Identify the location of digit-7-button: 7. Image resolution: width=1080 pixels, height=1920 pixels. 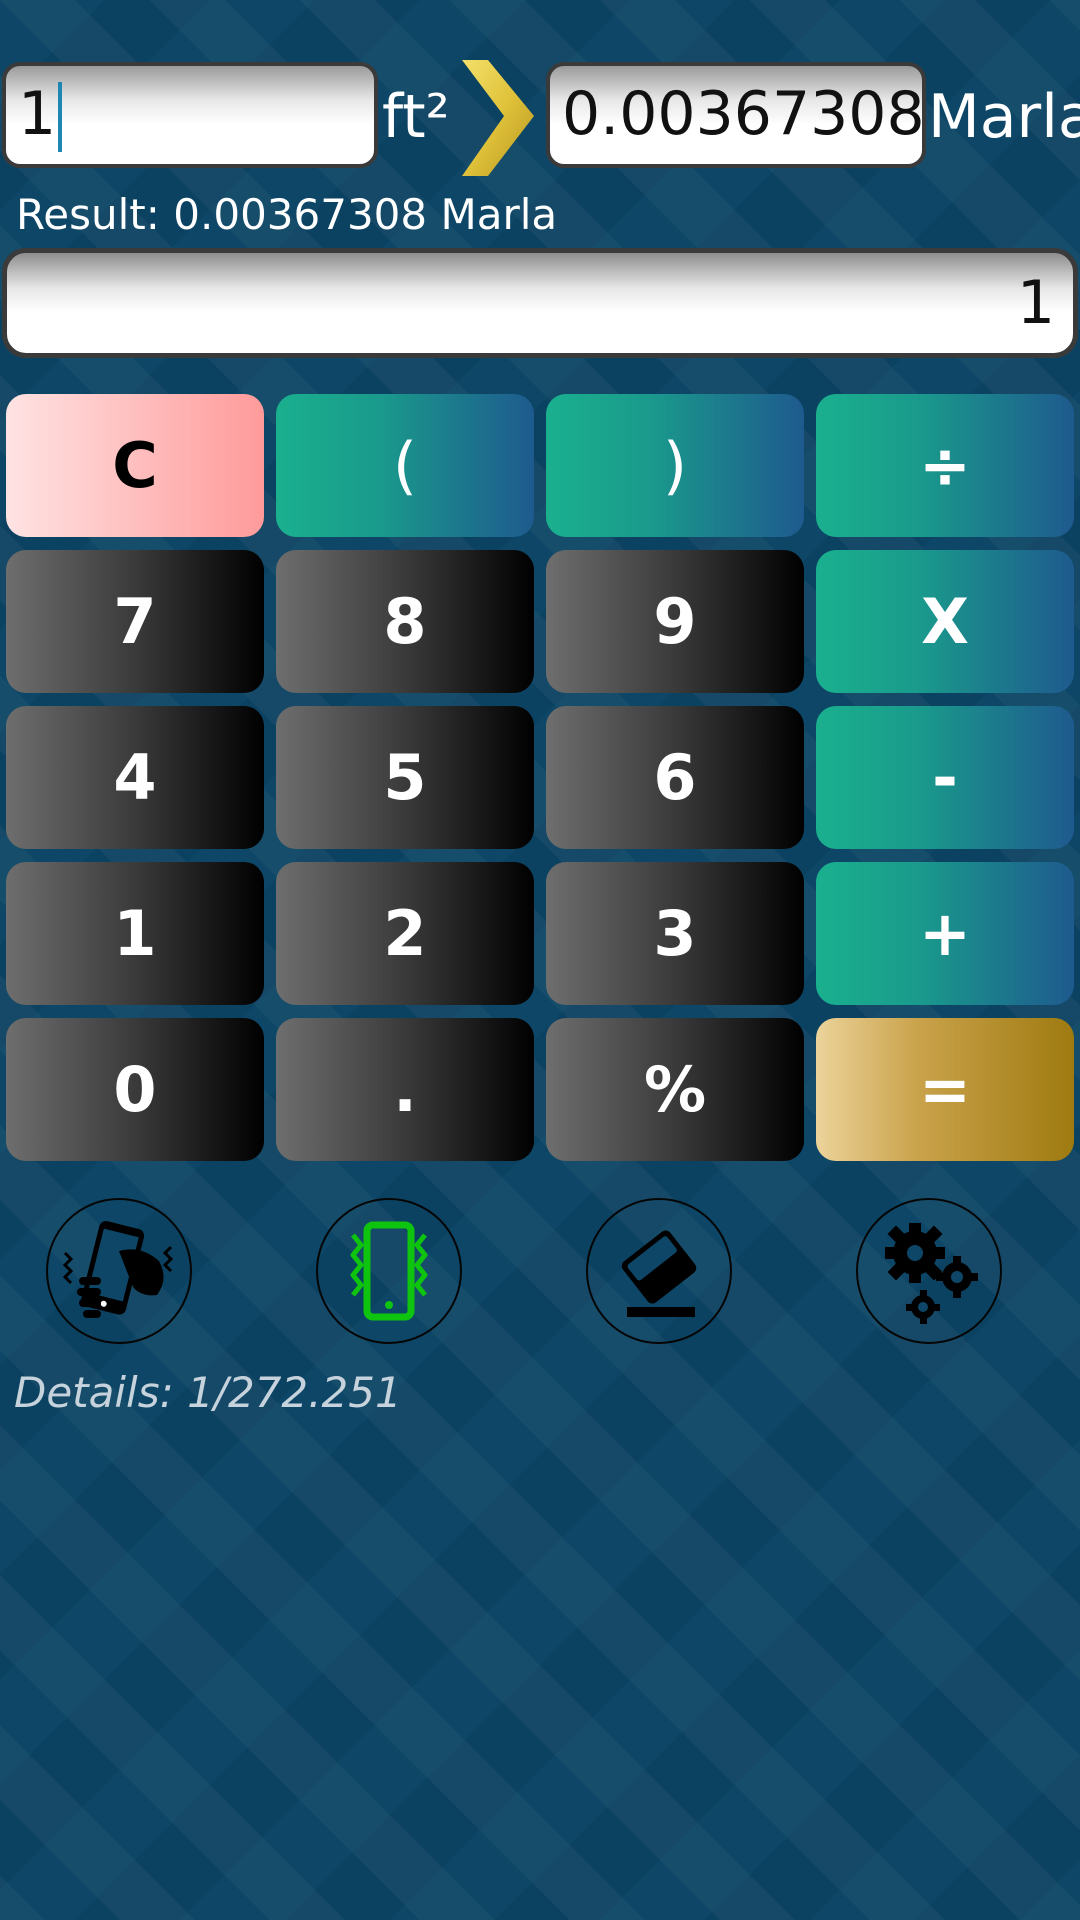
(135, 621).